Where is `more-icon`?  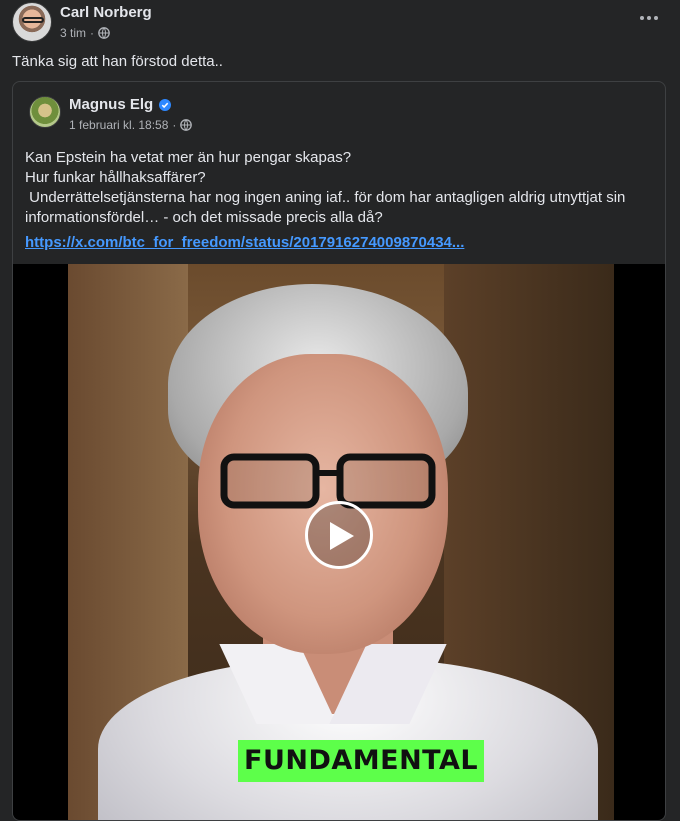
more-icon is located at coordinates (642, 18).